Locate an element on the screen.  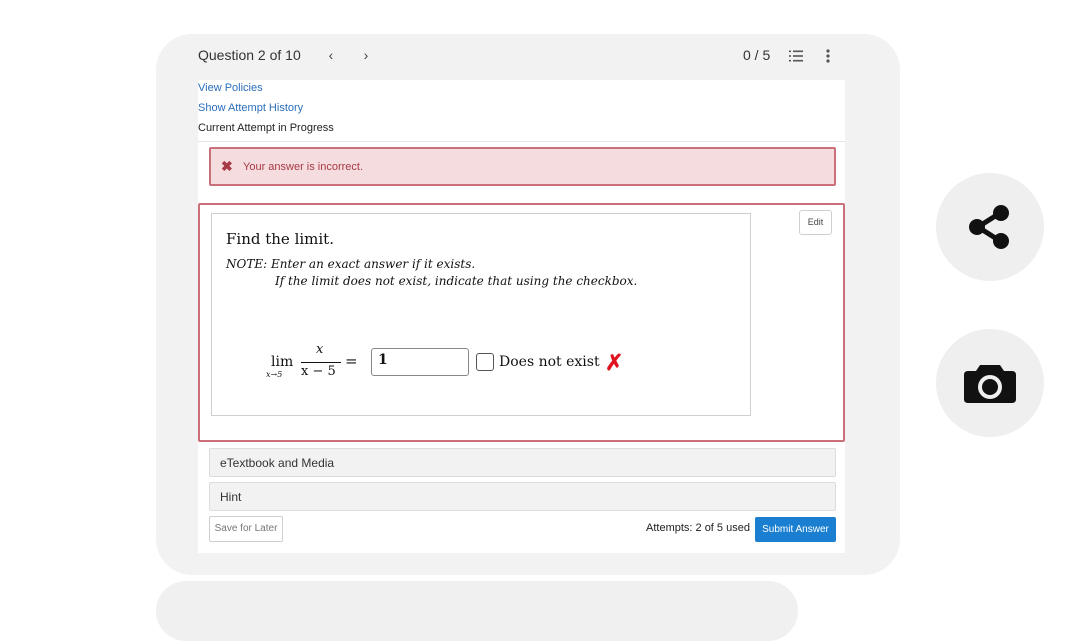
etextbook-media-accordion: eTextbook and Media is located at coordinates (522, 462).